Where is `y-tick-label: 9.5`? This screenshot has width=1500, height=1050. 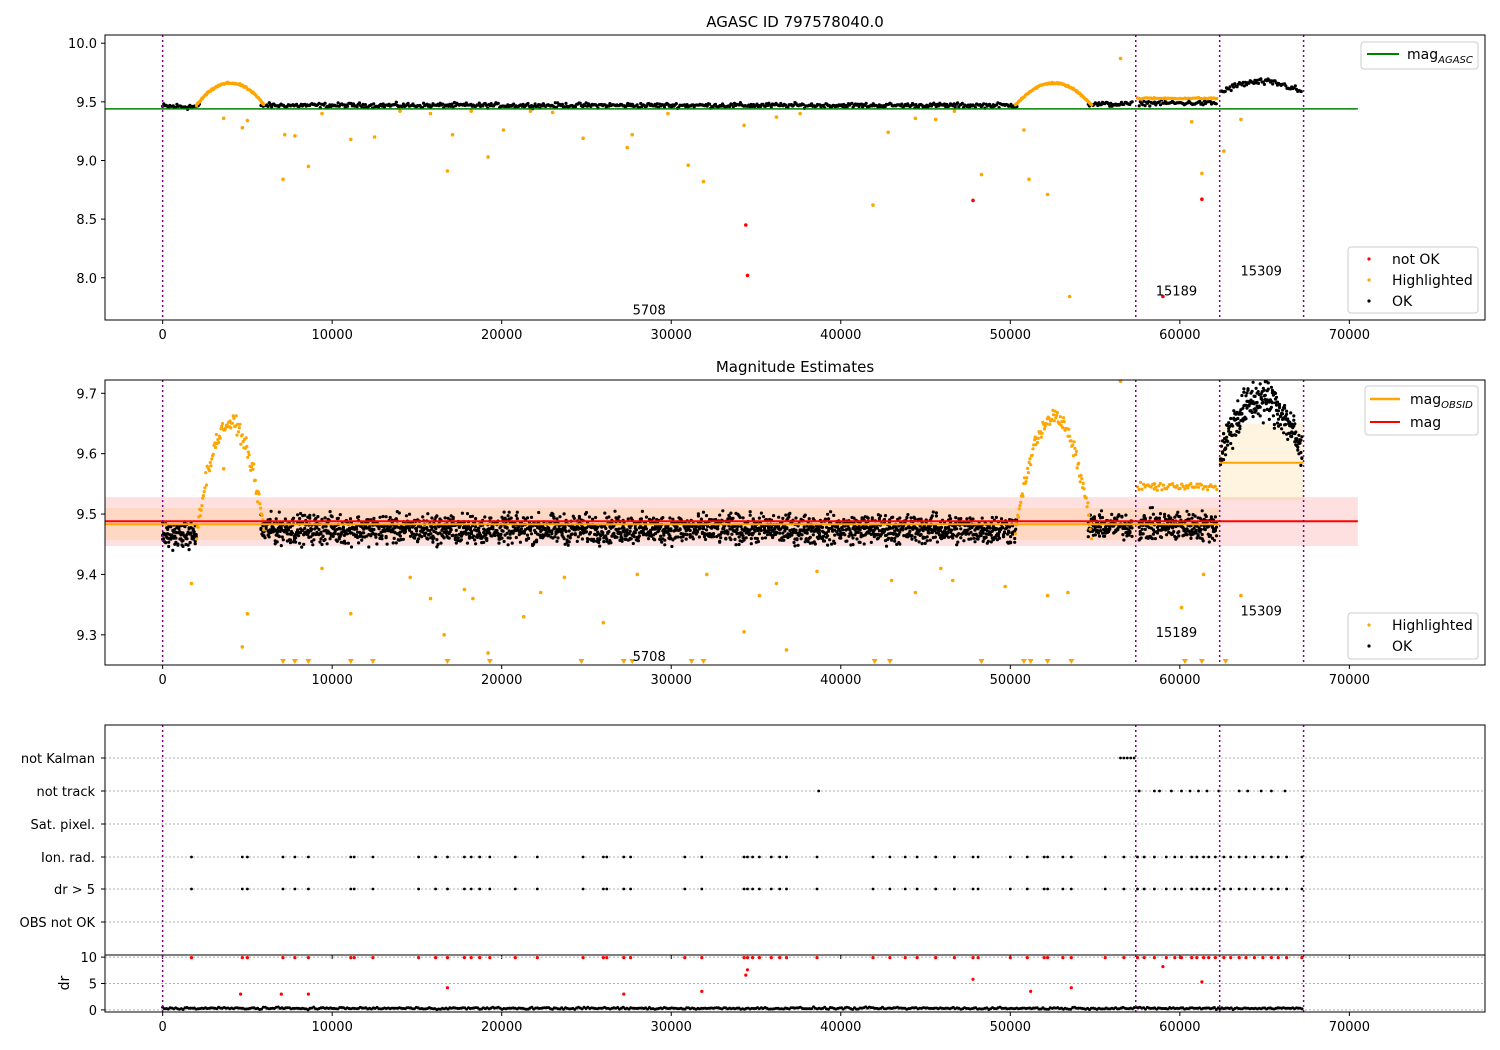 y-tick-label: 9.5 is located at coordinates (86, 515).